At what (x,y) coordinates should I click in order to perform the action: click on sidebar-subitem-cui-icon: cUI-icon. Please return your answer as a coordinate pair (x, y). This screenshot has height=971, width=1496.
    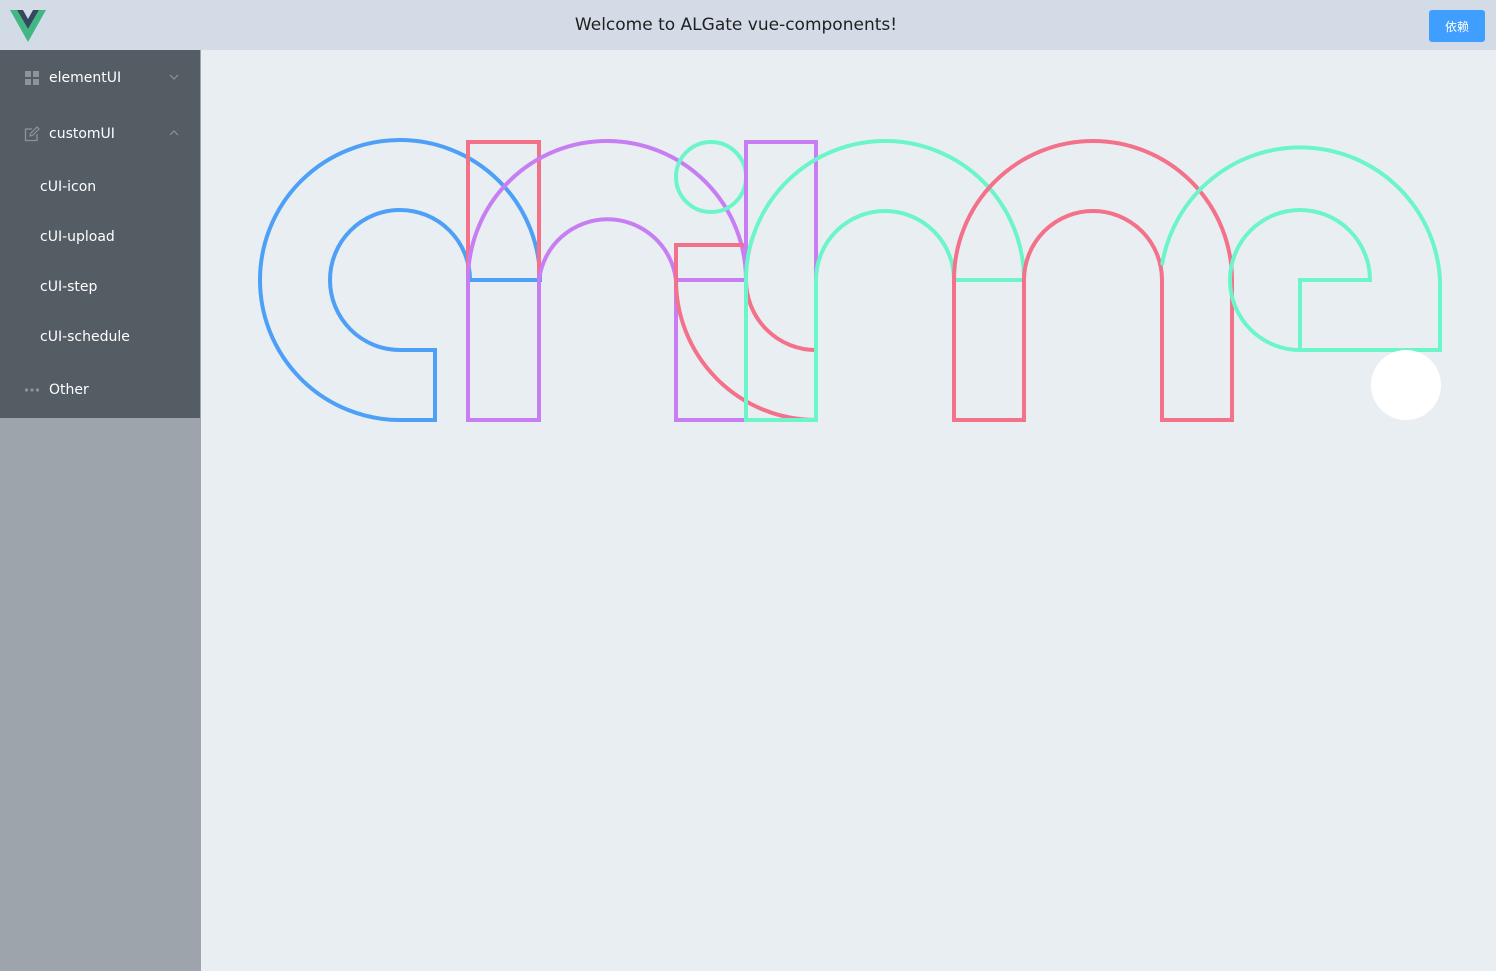
    Looking at the image, I should click on (100, 187).